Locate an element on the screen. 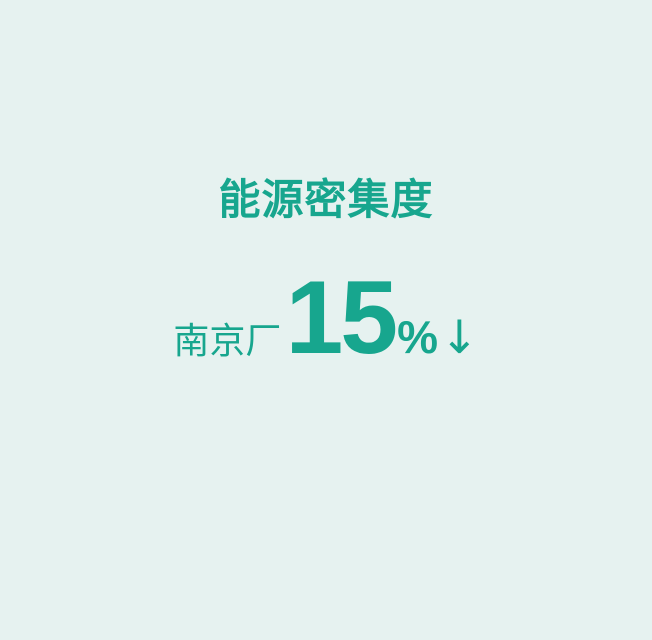 The image size is (652, 640). plant-label: 南京厂 is located at coordinates (227, 341).